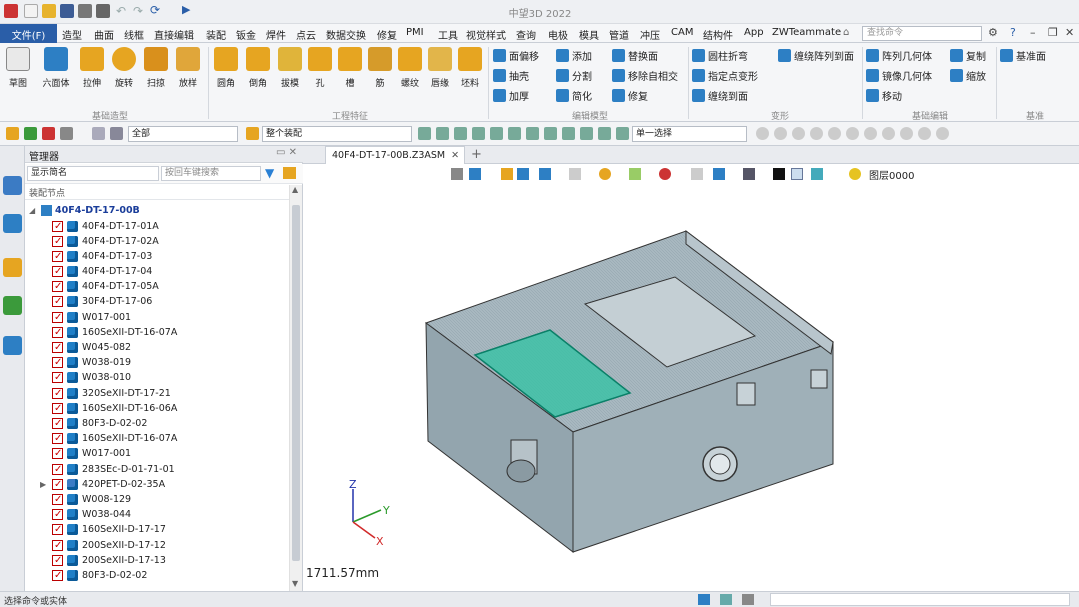 This screenshot has width=1079, height=607. I want to click on loft-button: 放样, so click(188, 68).